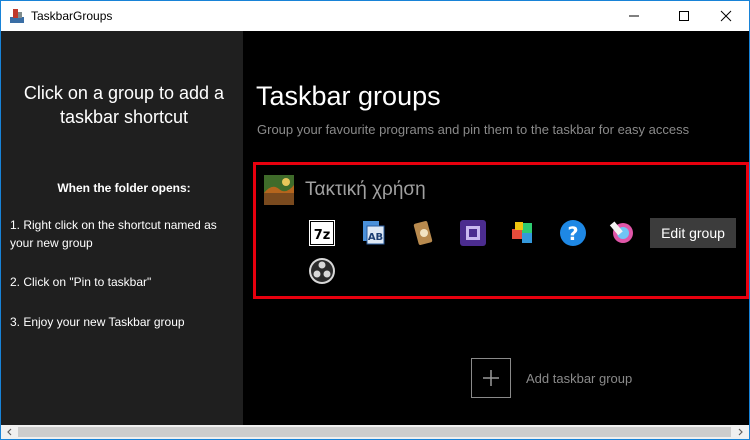 The height and width of the screenshot is (440, 750). I want to click on cpu-chip-icon, so click(473, 233).